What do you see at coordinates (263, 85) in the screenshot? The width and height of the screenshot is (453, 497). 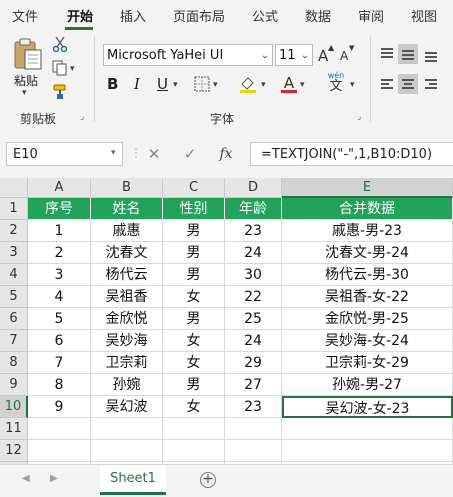 I see `fill-color-dropdown-icon: ▾` at bounding box center [263, 85].